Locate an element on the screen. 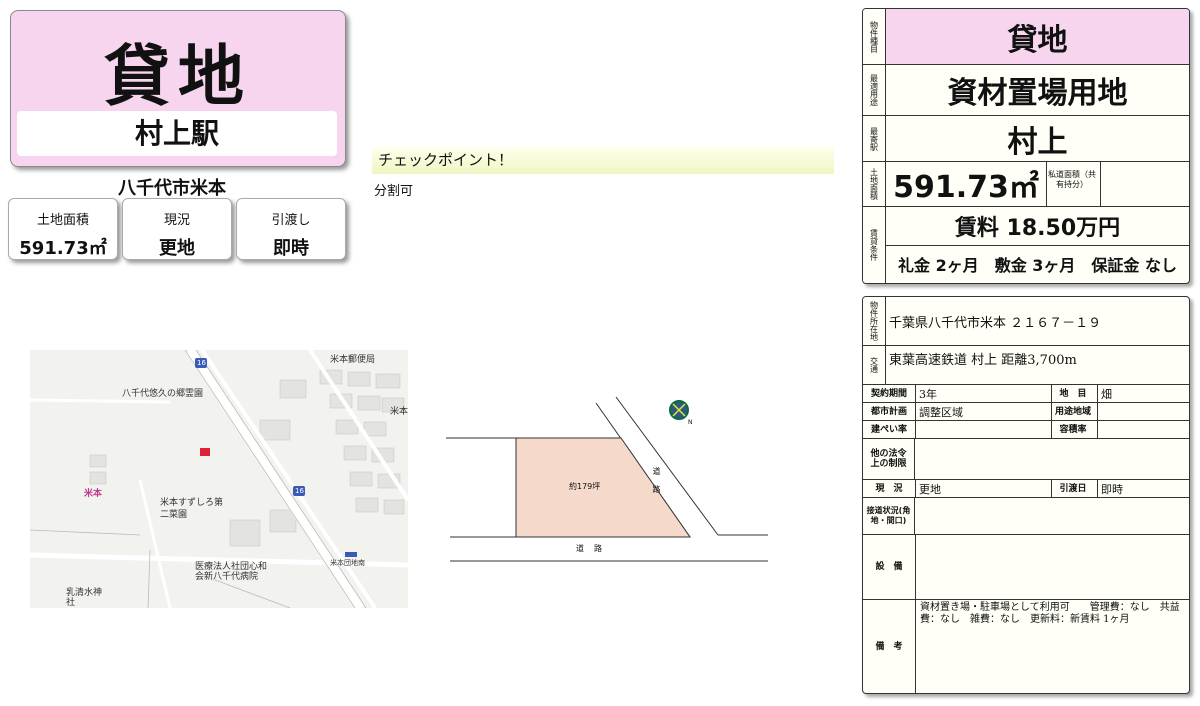  area-card: 土地面積 591.73㎡ is located at coordinates (63, 229).